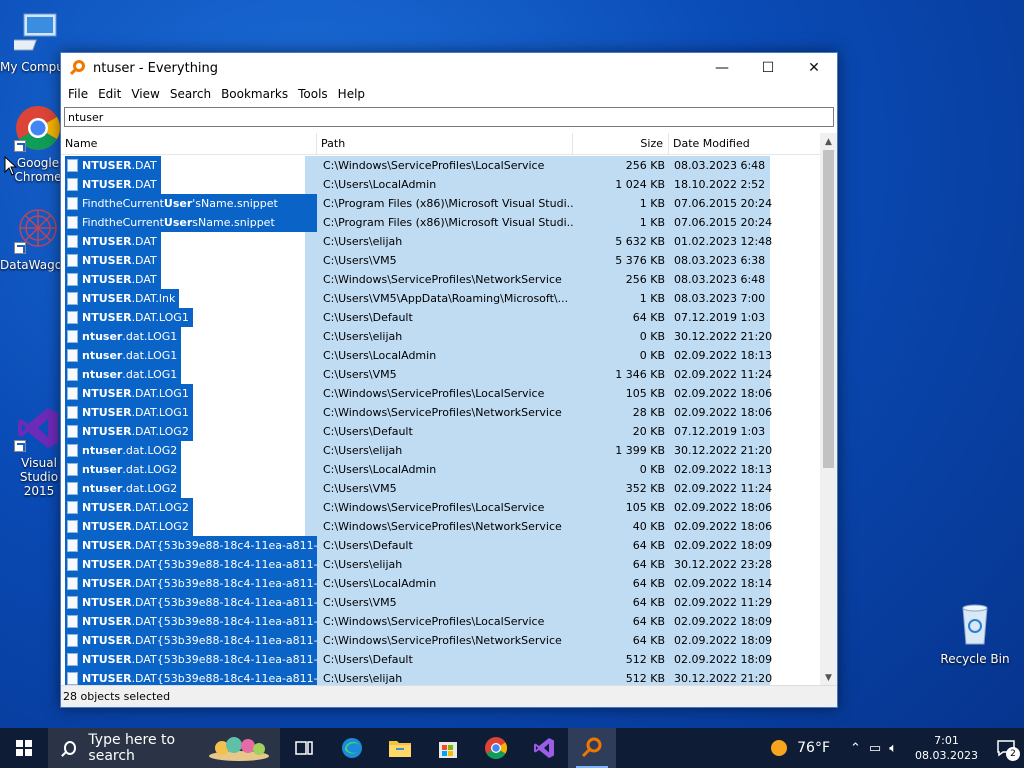  I want to click on cell-path: C:\Users\VM5, so click(360, 488).